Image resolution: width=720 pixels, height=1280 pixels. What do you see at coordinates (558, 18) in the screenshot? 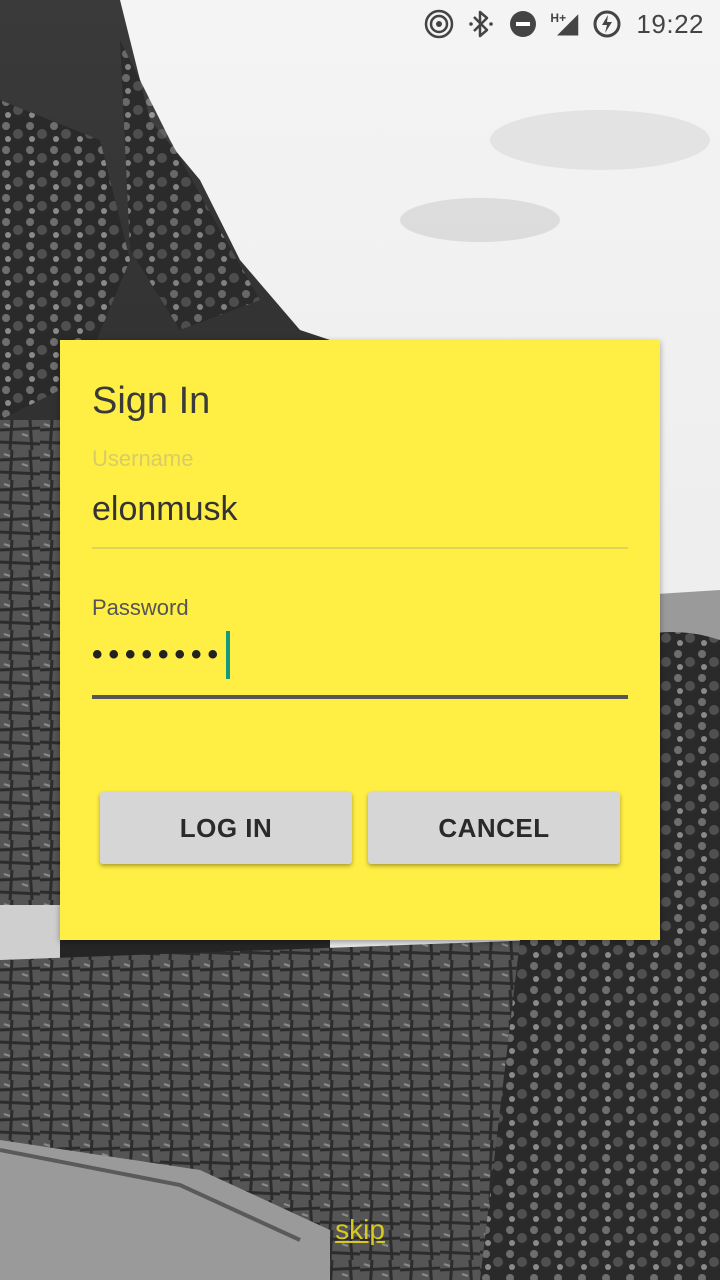
I see `network-type-label: H+` at bounding box center [558, 18].